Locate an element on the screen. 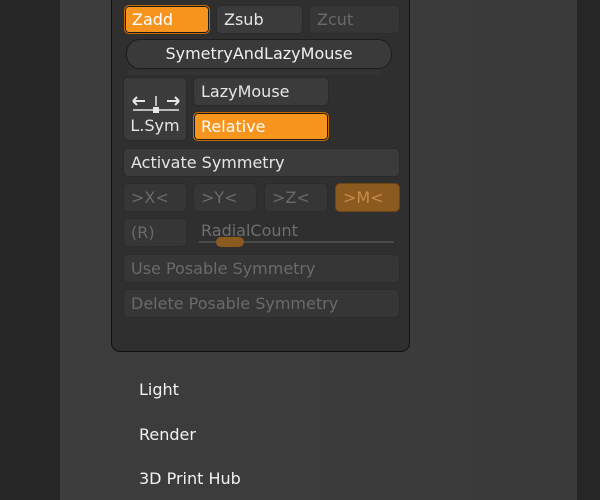  menu-item-3d-print-hub: 3D Print Hub is located at coordinates (190, 478).